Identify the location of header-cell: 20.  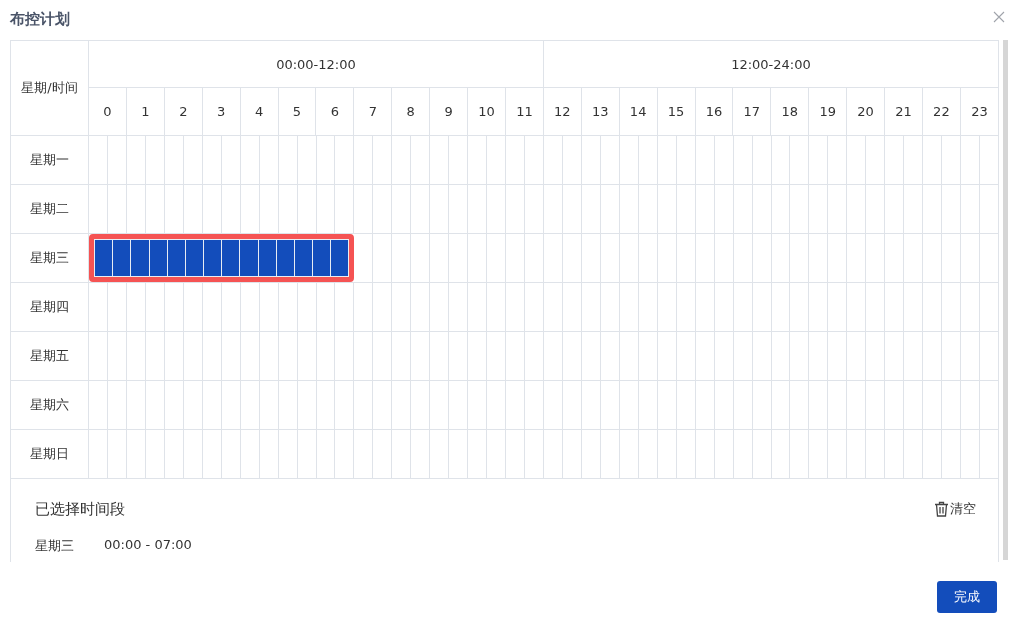
(865, 111).